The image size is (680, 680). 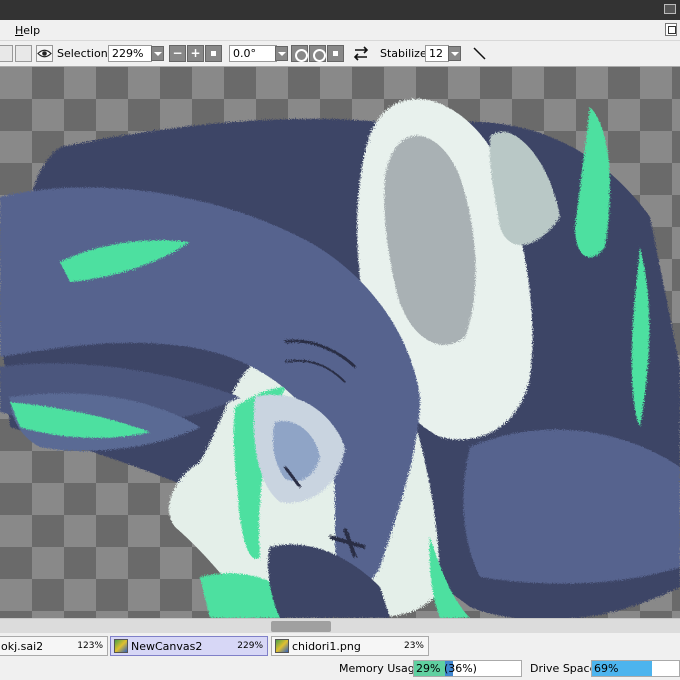 I want to click on drive-space-meter: 69%, so click(x=635, y=668).